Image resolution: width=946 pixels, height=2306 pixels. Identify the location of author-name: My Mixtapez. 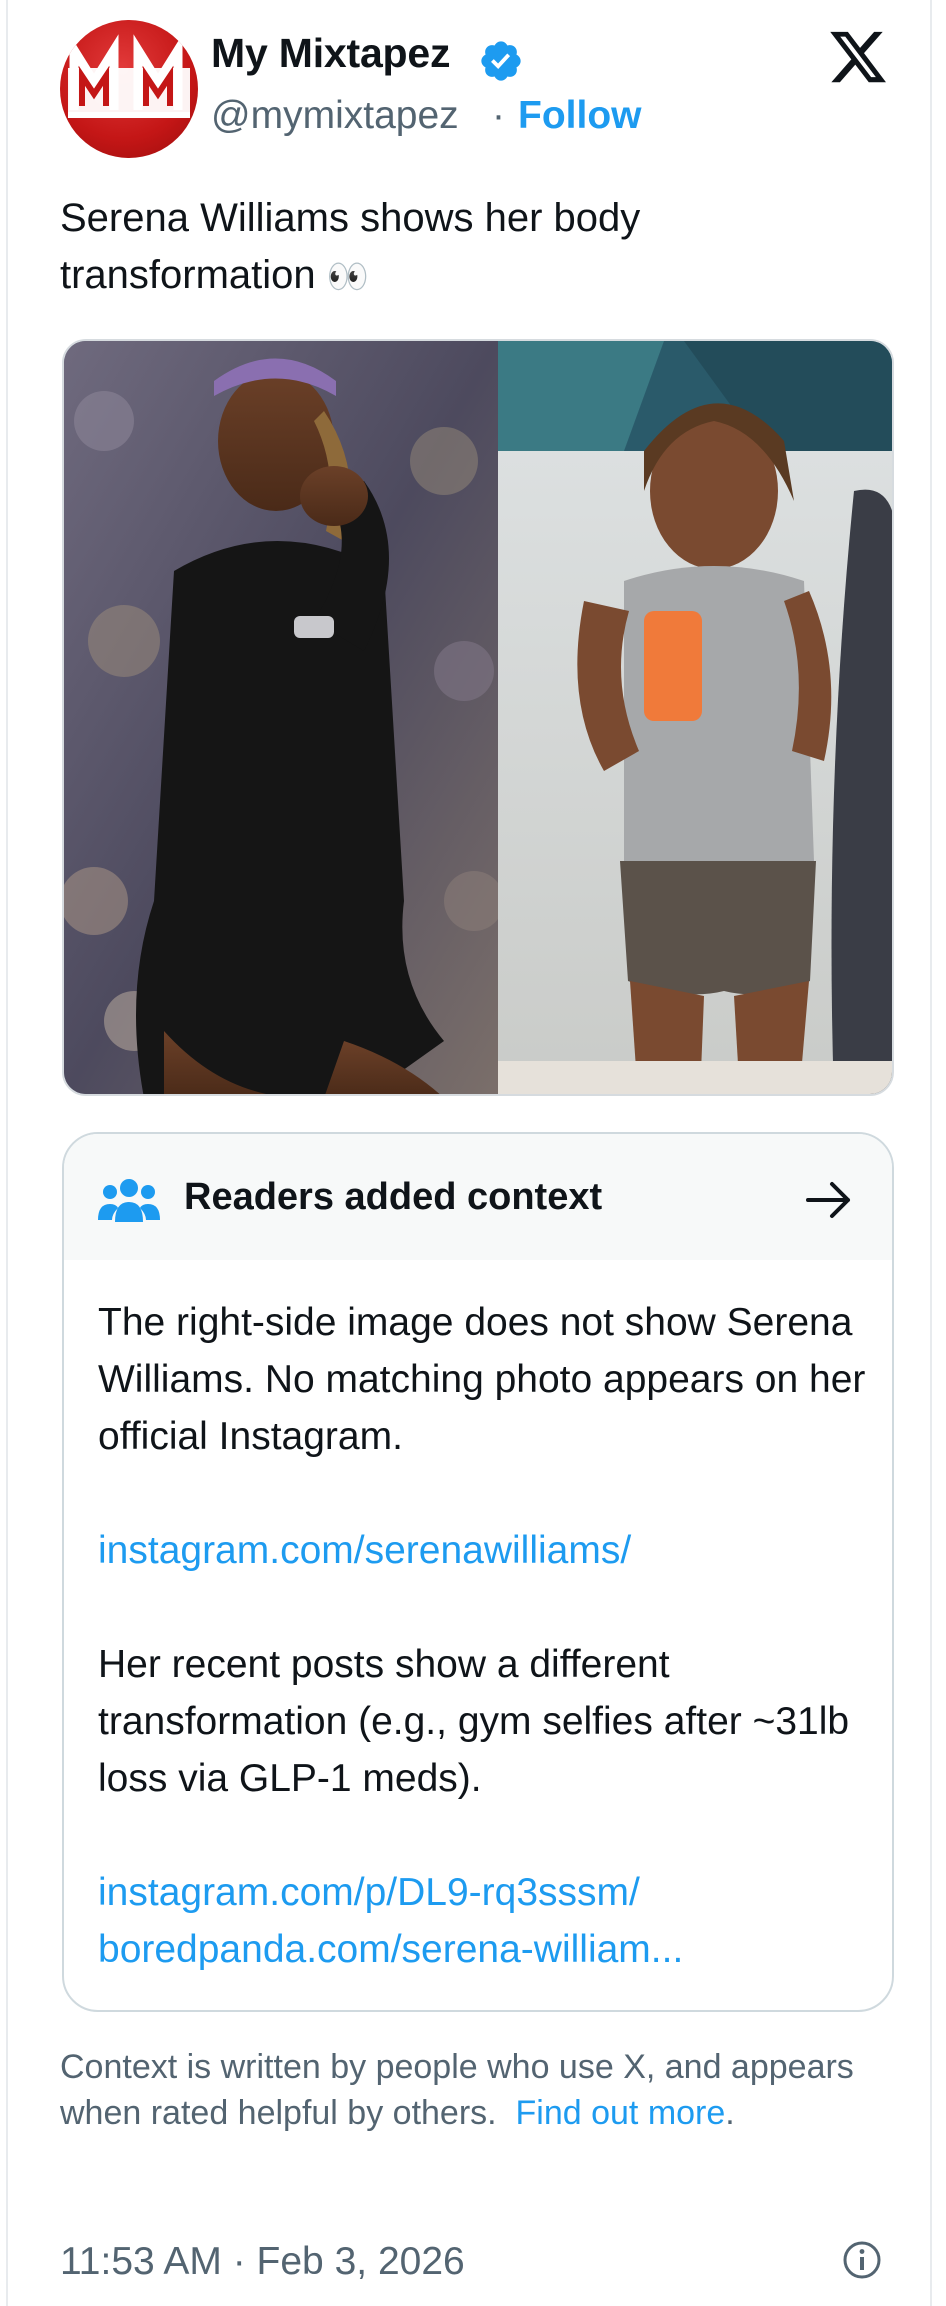
(330, 53).